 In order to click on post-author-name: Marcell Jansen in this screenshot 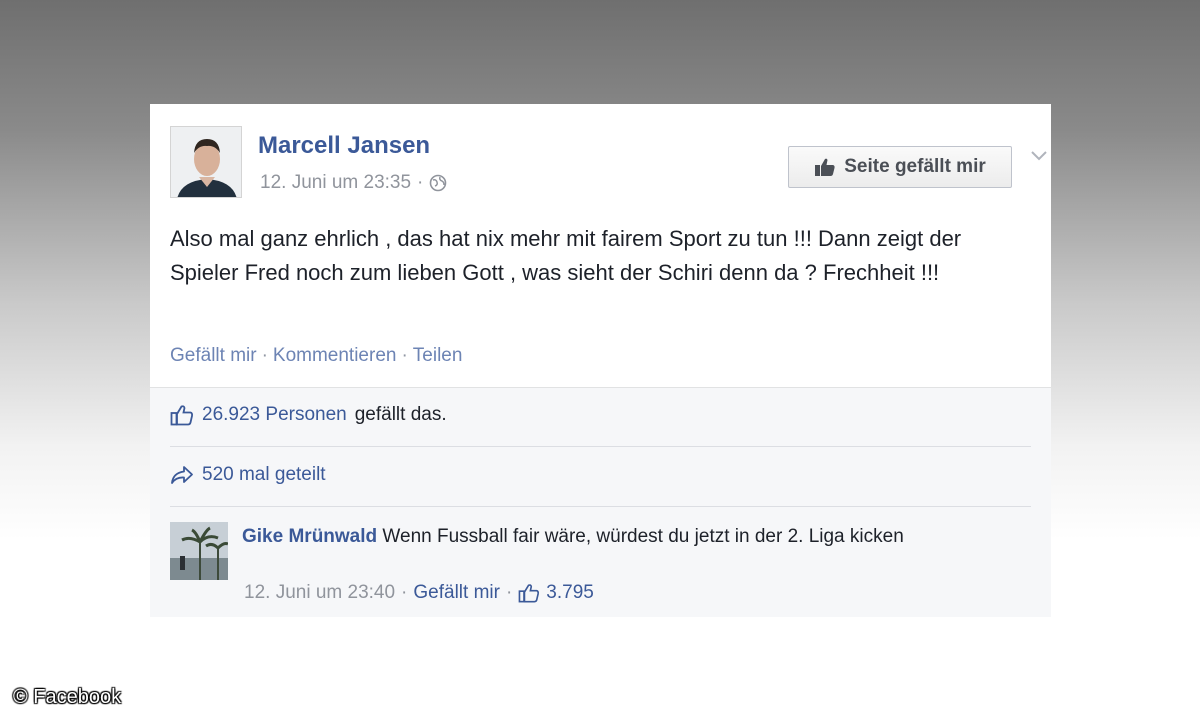, I will do `click(344, 146)`.